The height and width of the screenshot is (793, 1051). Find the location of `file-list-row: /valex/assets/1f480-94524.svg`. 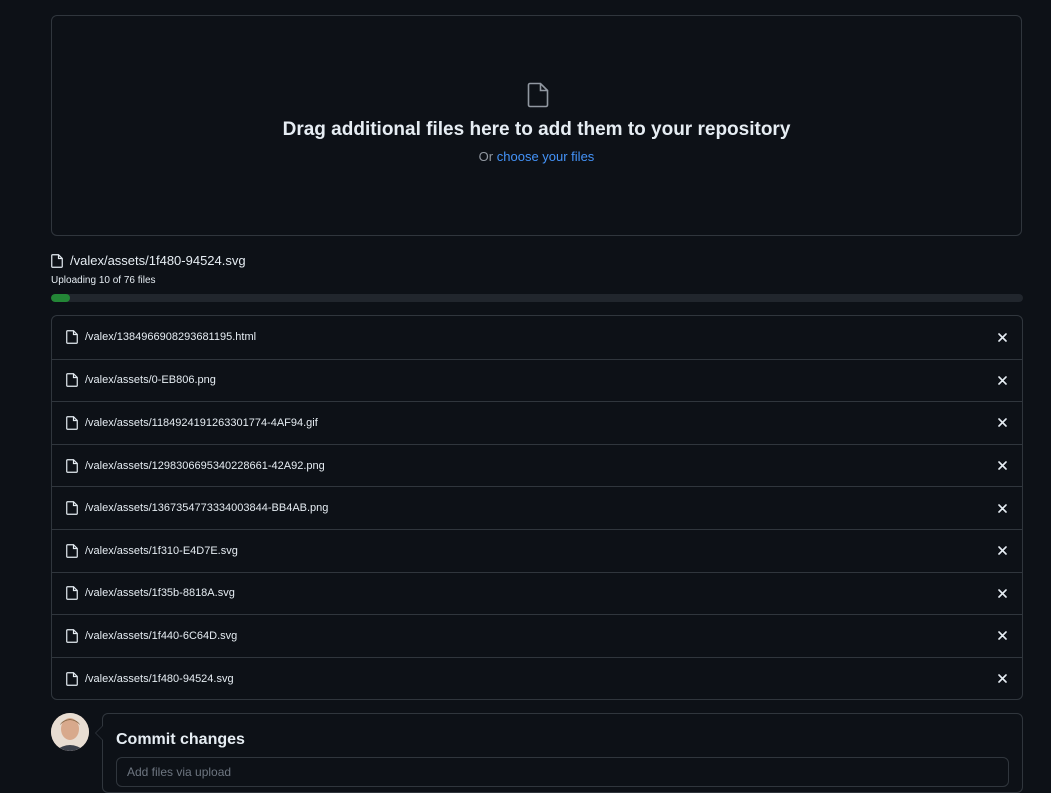

file-list-row: /valex/assets/1f480-94524.svg is located at coordinates (537, 678).